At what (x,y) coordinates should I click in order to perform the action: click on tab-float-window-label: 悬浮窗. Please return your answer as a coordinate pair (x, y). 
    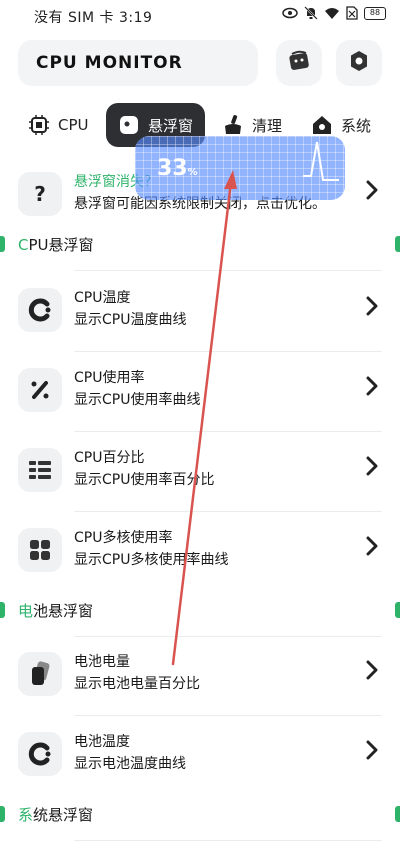
    Looking at the image, I should click on (171, 125).